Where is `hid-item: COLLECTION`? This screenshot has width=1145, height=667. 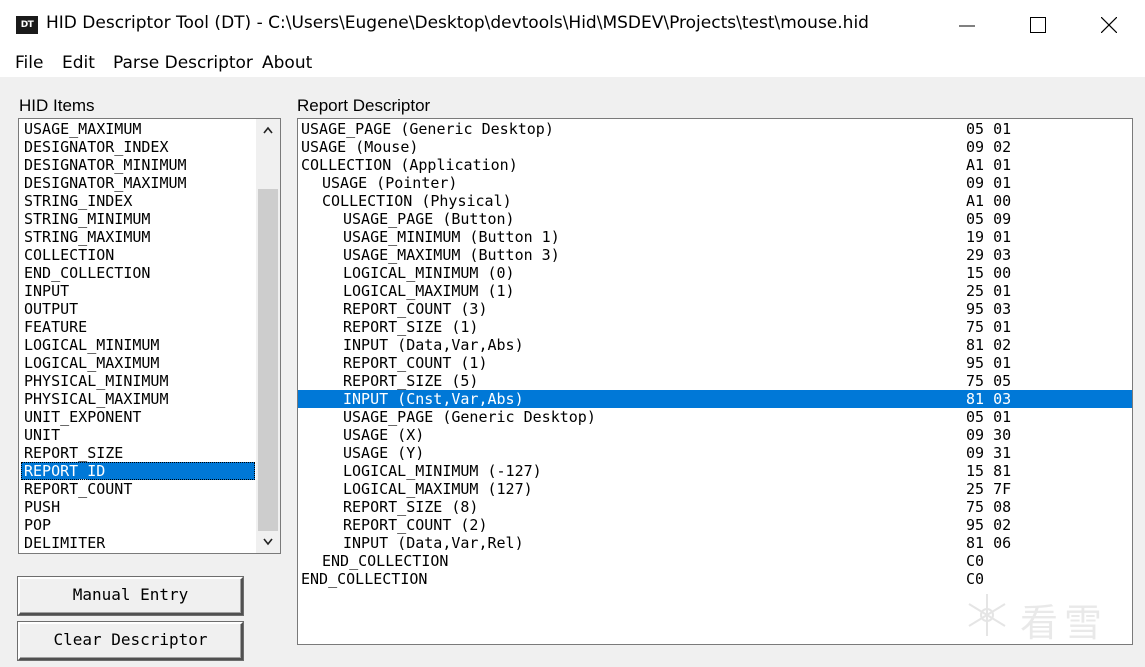
hid-item: COLLECTION is located at coordinates (138, 255).